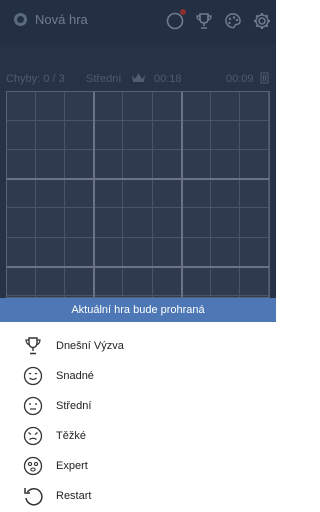 The width and height of the screenshot is (320, 512). What do you see at coordinates (20, 19) in the screenshot?
I see `new-game-radio-icon` at bounding box center [20, 19].